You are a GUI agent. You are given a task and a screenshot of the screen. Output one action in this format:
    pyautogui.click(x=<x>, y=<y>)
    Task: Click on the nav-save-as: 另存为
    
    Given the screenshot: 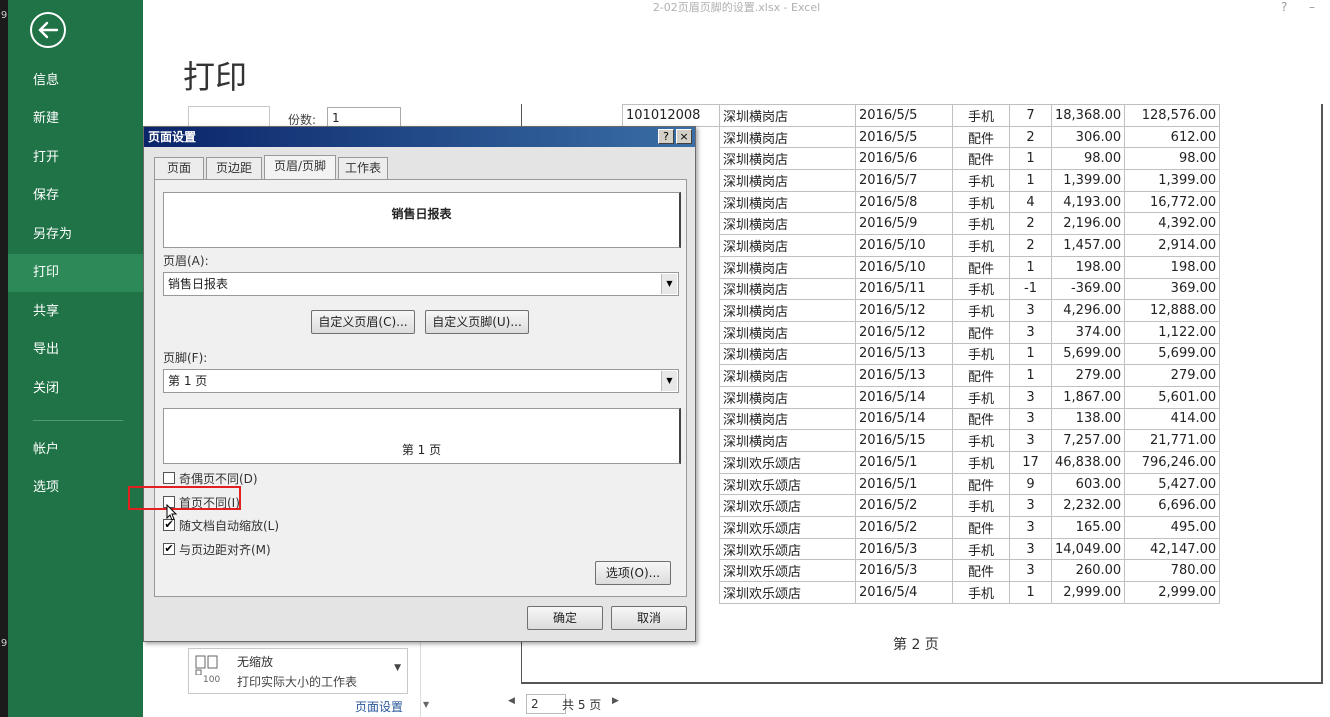 What is the action you would take?
    pyautogui.click(x=75, y=235)
    